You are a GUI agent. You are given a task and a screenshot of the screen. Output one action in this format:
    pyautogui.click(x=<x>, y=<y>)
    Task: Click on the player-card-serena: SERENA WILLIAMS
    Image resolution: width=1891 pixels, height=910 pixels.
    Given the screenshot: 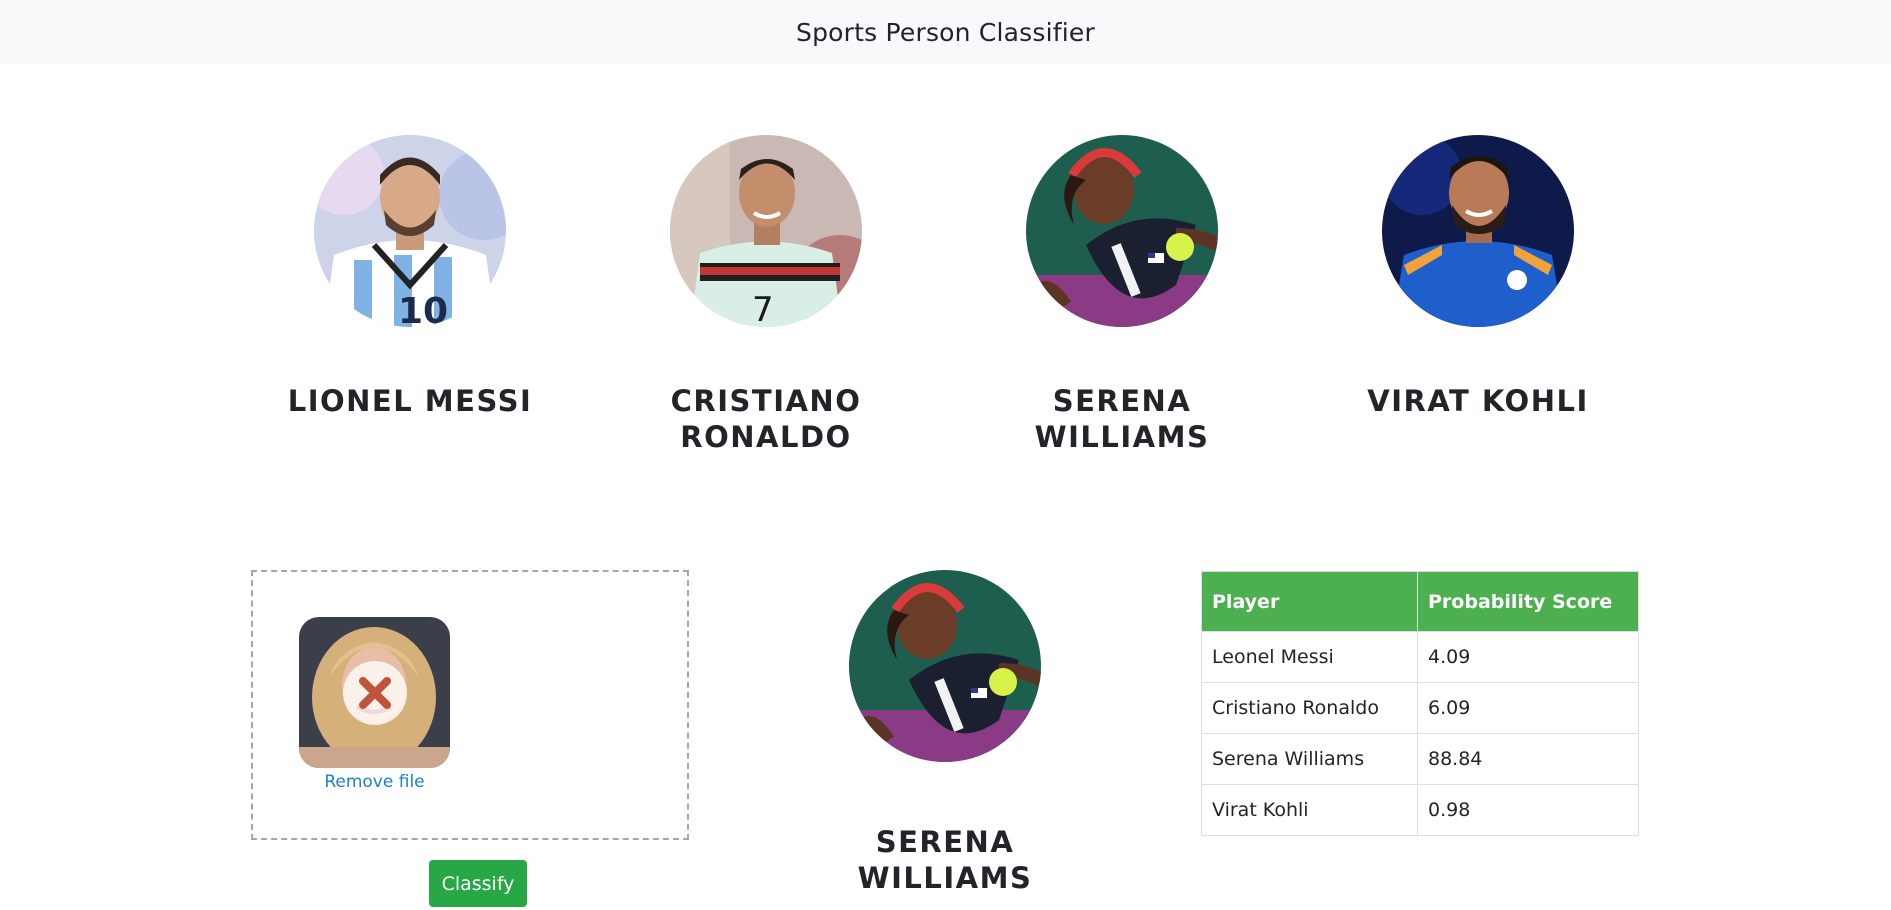 What is the action you would take?
    pyautogui.click(x=1122, y=295)
    